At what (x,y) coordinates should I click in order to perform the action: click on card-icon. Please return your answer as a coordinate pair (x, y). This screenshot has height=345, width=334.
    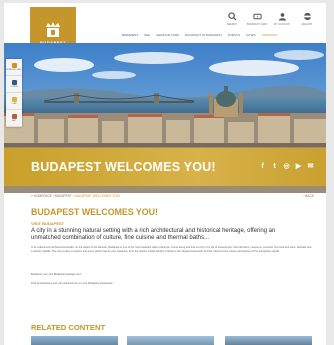
    Looking at the image, I should click on (14, 65).